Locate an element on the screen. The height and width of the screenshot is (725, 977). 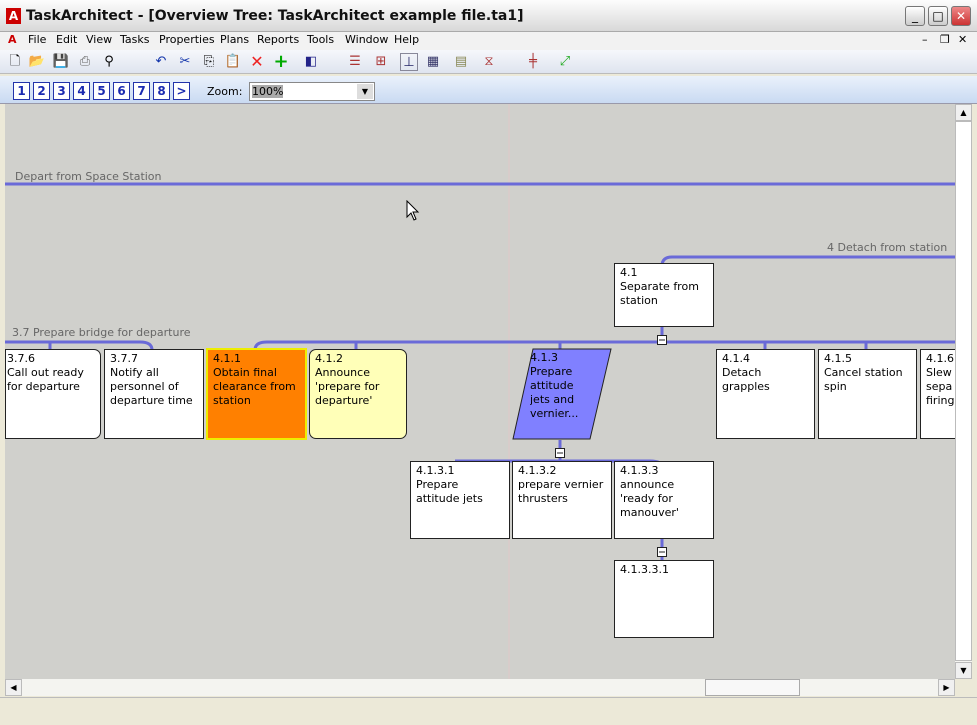
timeline-icon: ╪ is located at coordinates (533, 62).